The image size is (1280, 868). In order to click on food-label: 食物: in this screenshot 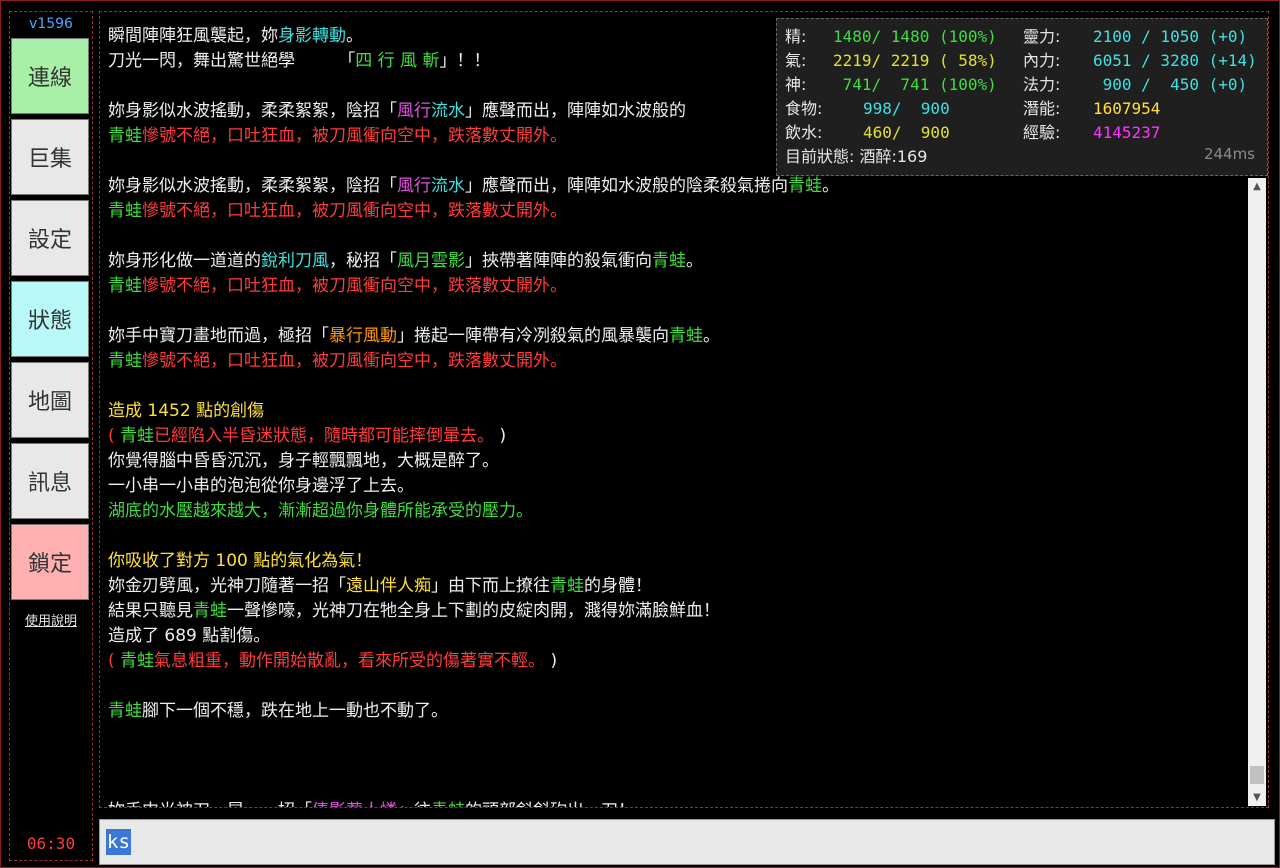, I will do `click(804, 108)`.